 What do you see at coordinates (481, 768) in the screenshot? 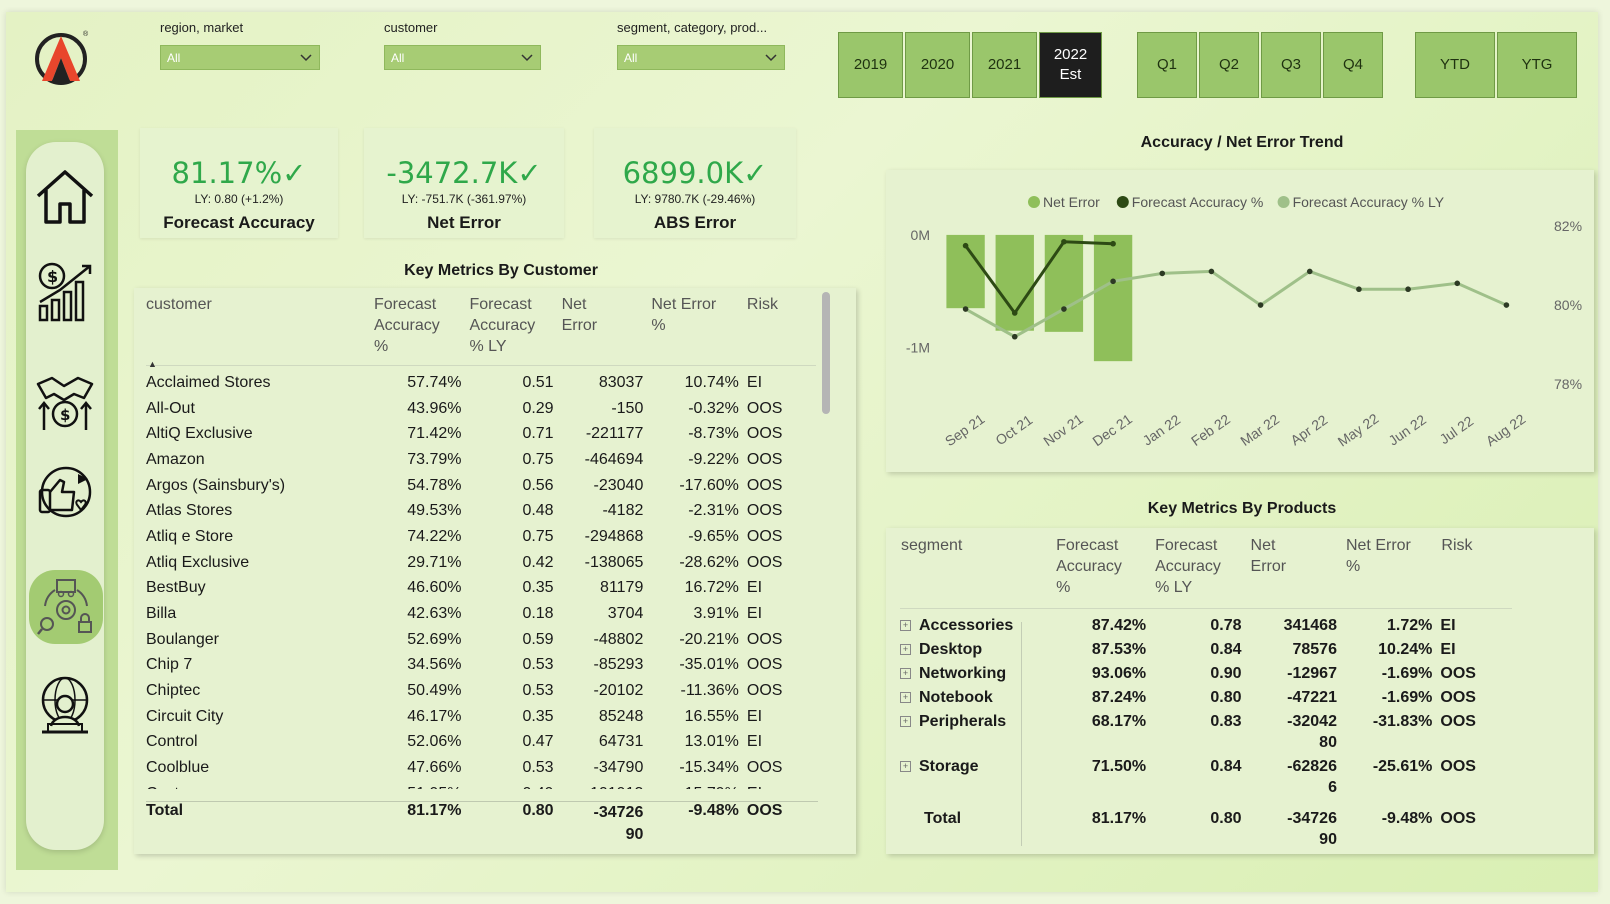
I see `table-row: Coolblue 47.66% 0.53 -34790 -15.34% OOS` at bounding box center [481, 768].